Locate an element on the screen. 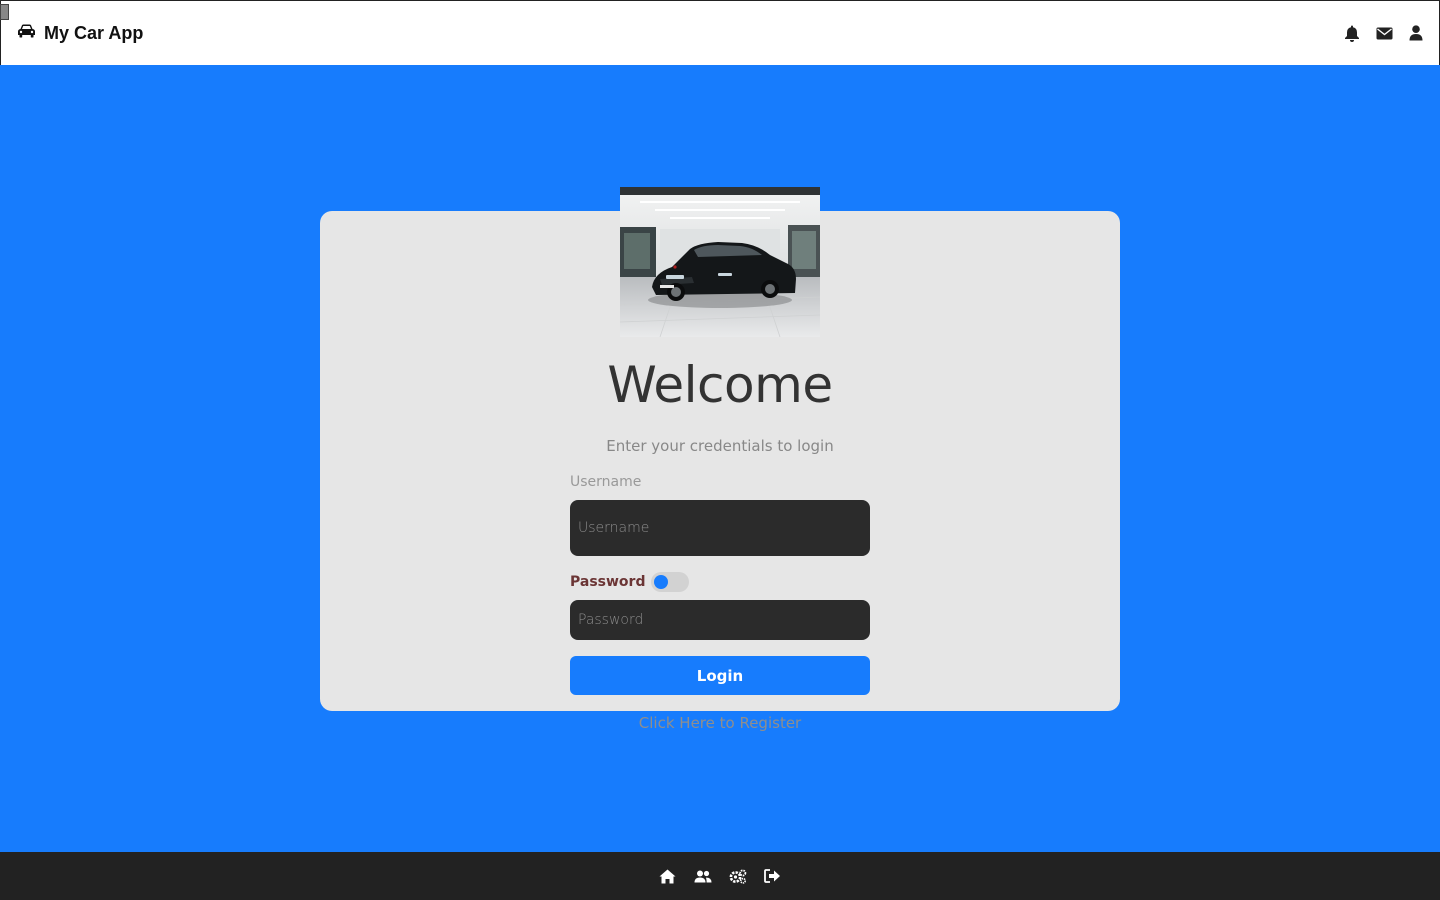 This screenshot has height=900, width=1440. bottom-navbar is located at coordinates (720, 876).